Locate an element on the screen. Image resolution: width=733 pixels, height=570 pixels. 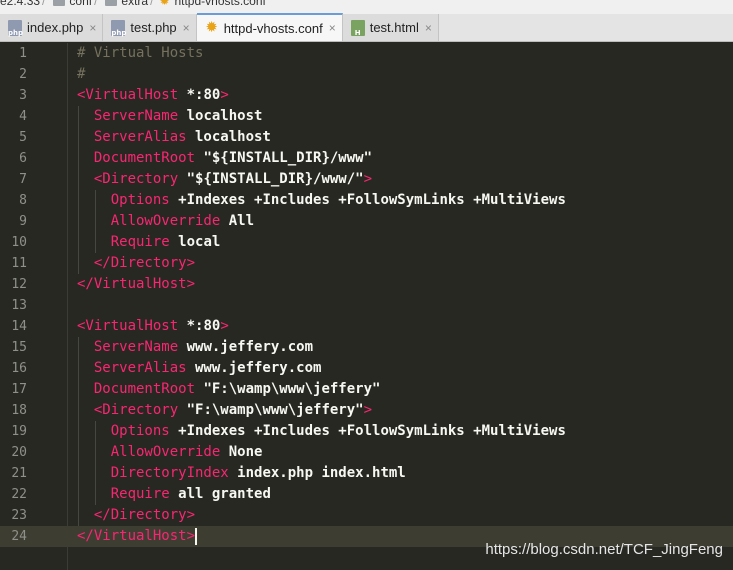
line-number: 11 is located at coordinates (19, 263).